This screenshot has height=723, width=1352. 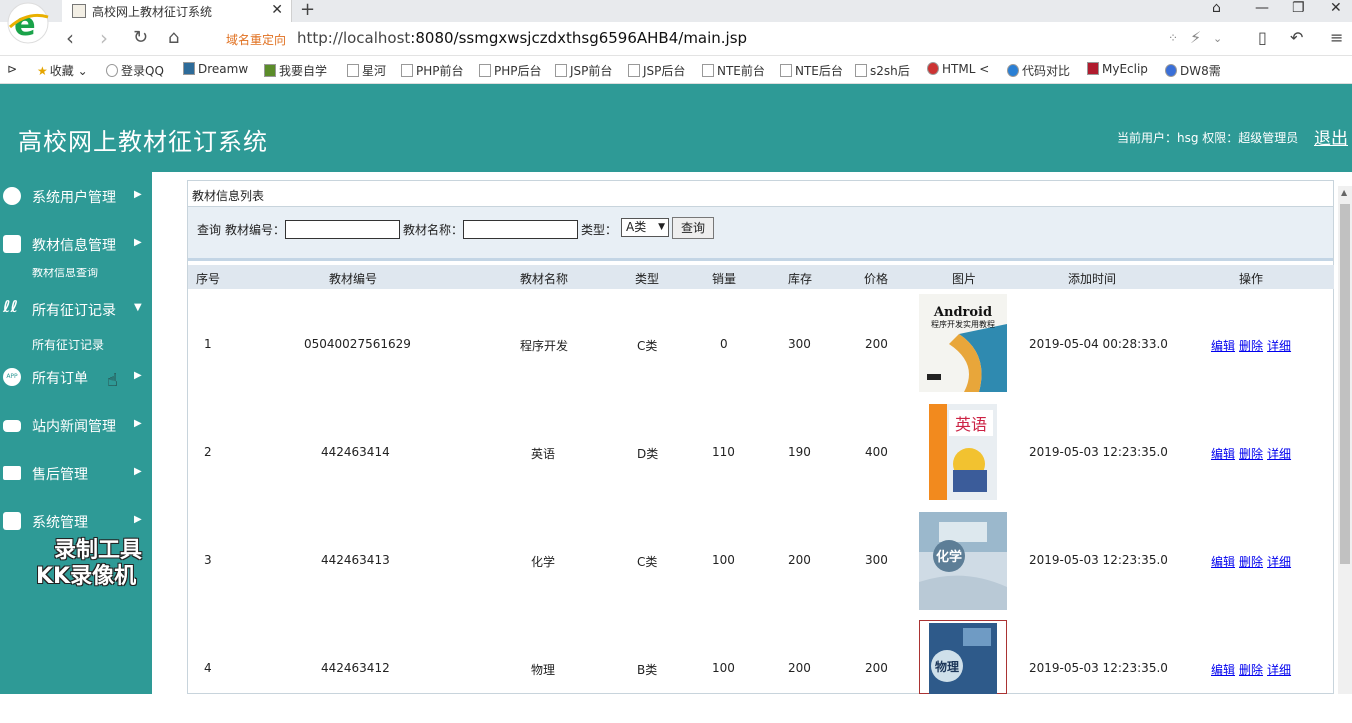 What do you see at coordinates (11, 306) in the screenshot?
I see `route-icon: ℓℓ` at bounding box center [11, 306].